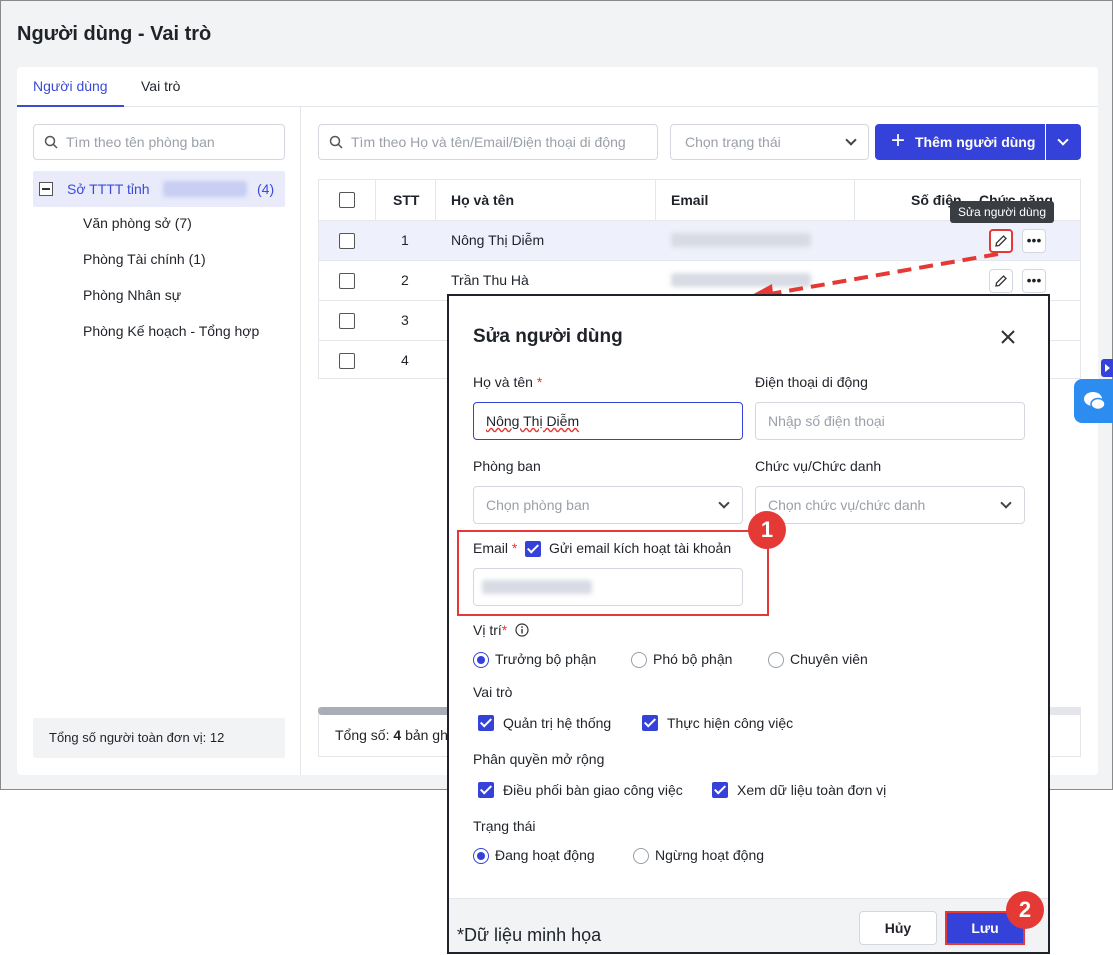 The height and width of the screenshot is (955, 1113). Describe the element at coordinates (1008, 337) in the screenshot. I see `close-icon` at that location.